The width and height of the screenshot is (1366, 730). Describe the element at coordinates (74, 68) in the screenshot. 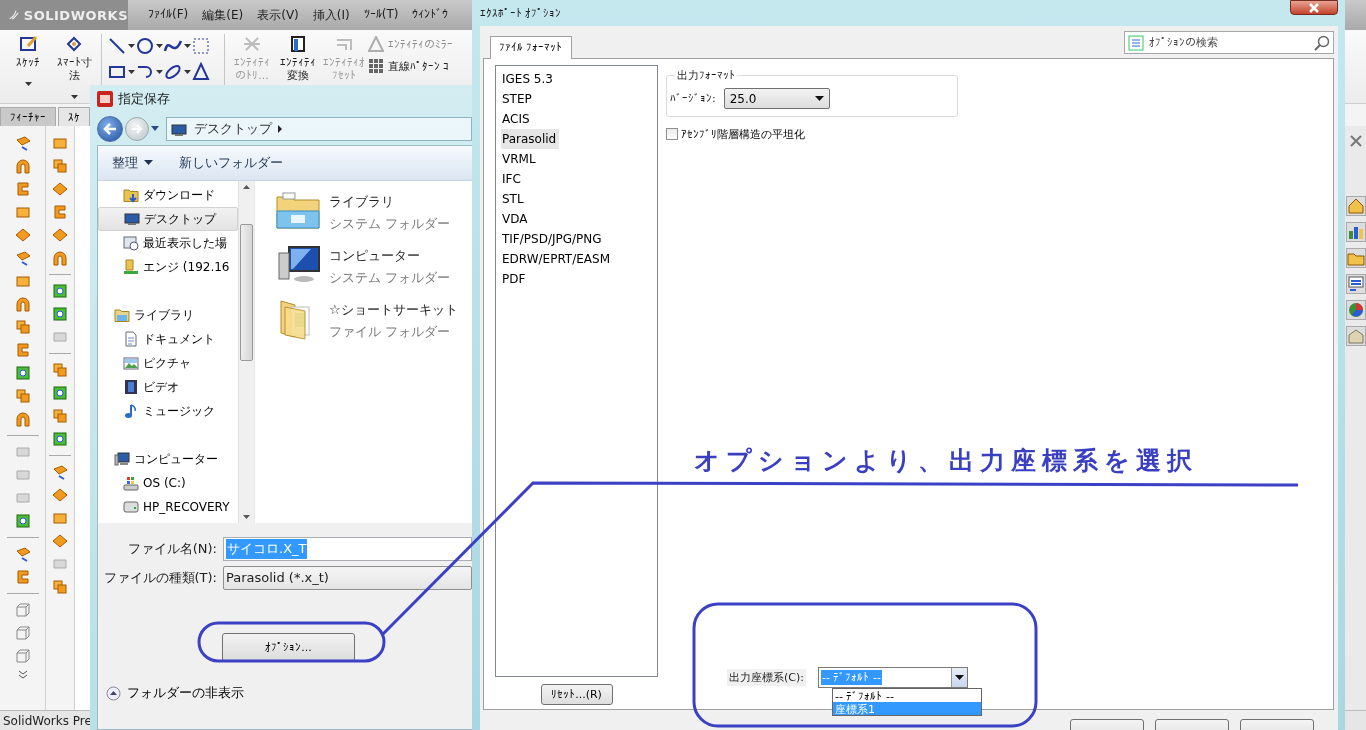

I see `tool-button: ｽﾏｰﾄ寸法` at that location.